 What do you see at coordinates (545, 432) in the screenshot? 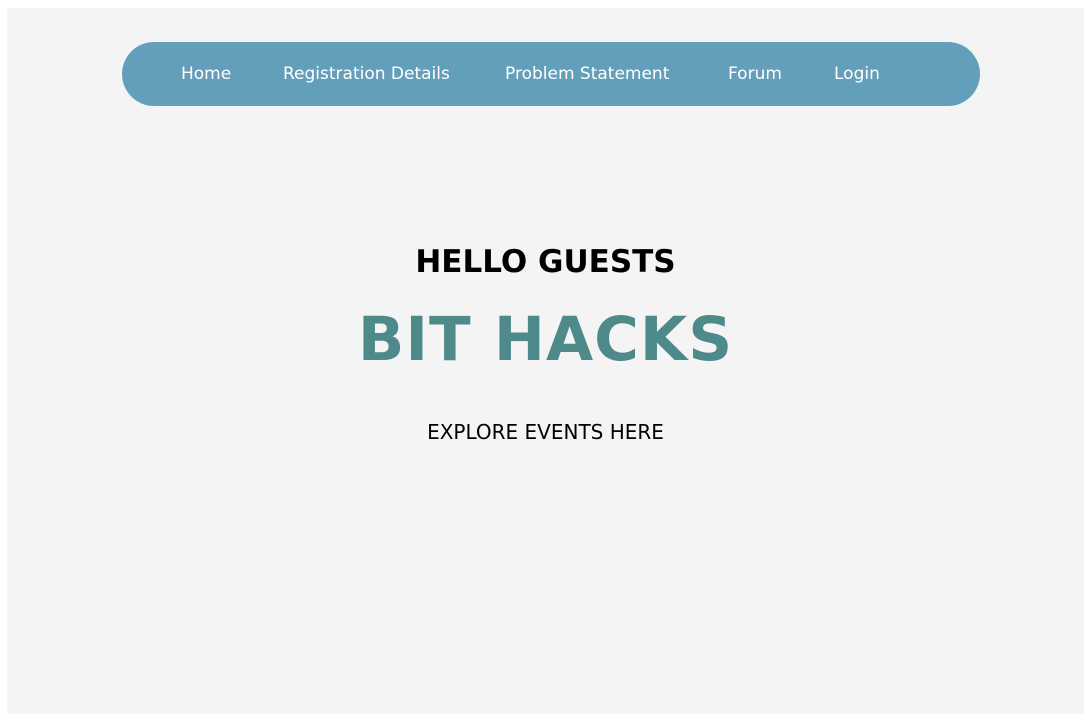
I see `explore-events-link: EXPLORE EVENTS HERE` at bounding box center [545, 432].